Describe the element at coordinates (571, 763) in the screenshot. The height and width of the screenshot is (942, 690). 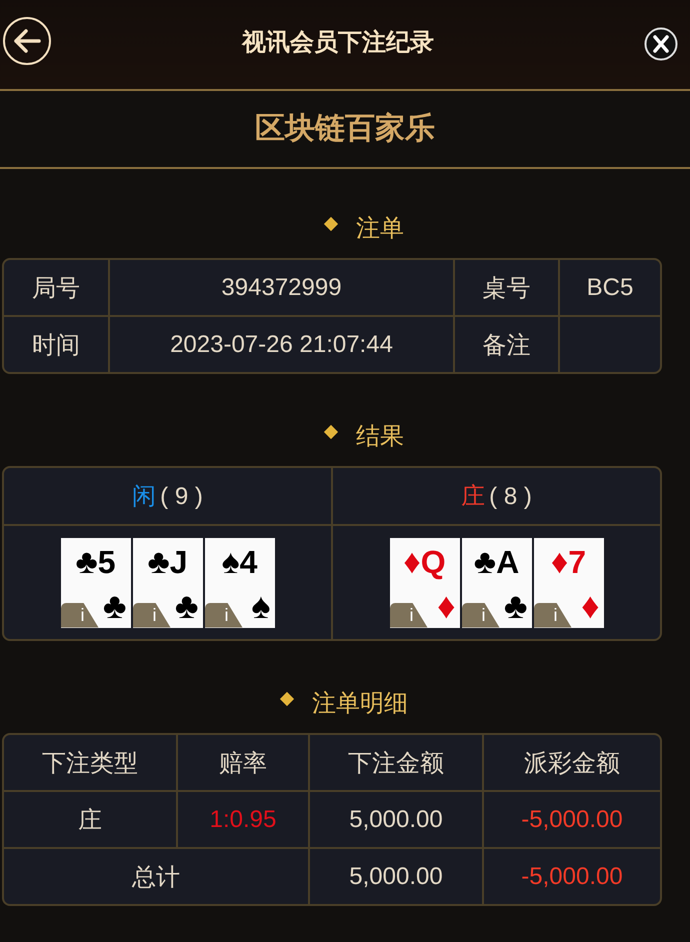
I see `column-header: 派彩金额` at that location.